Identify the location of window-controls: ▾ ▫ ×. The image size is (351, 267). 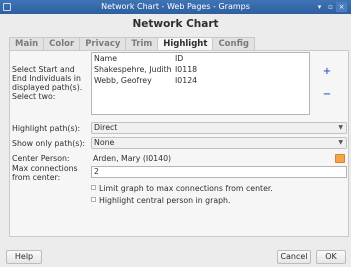
(330, 7).